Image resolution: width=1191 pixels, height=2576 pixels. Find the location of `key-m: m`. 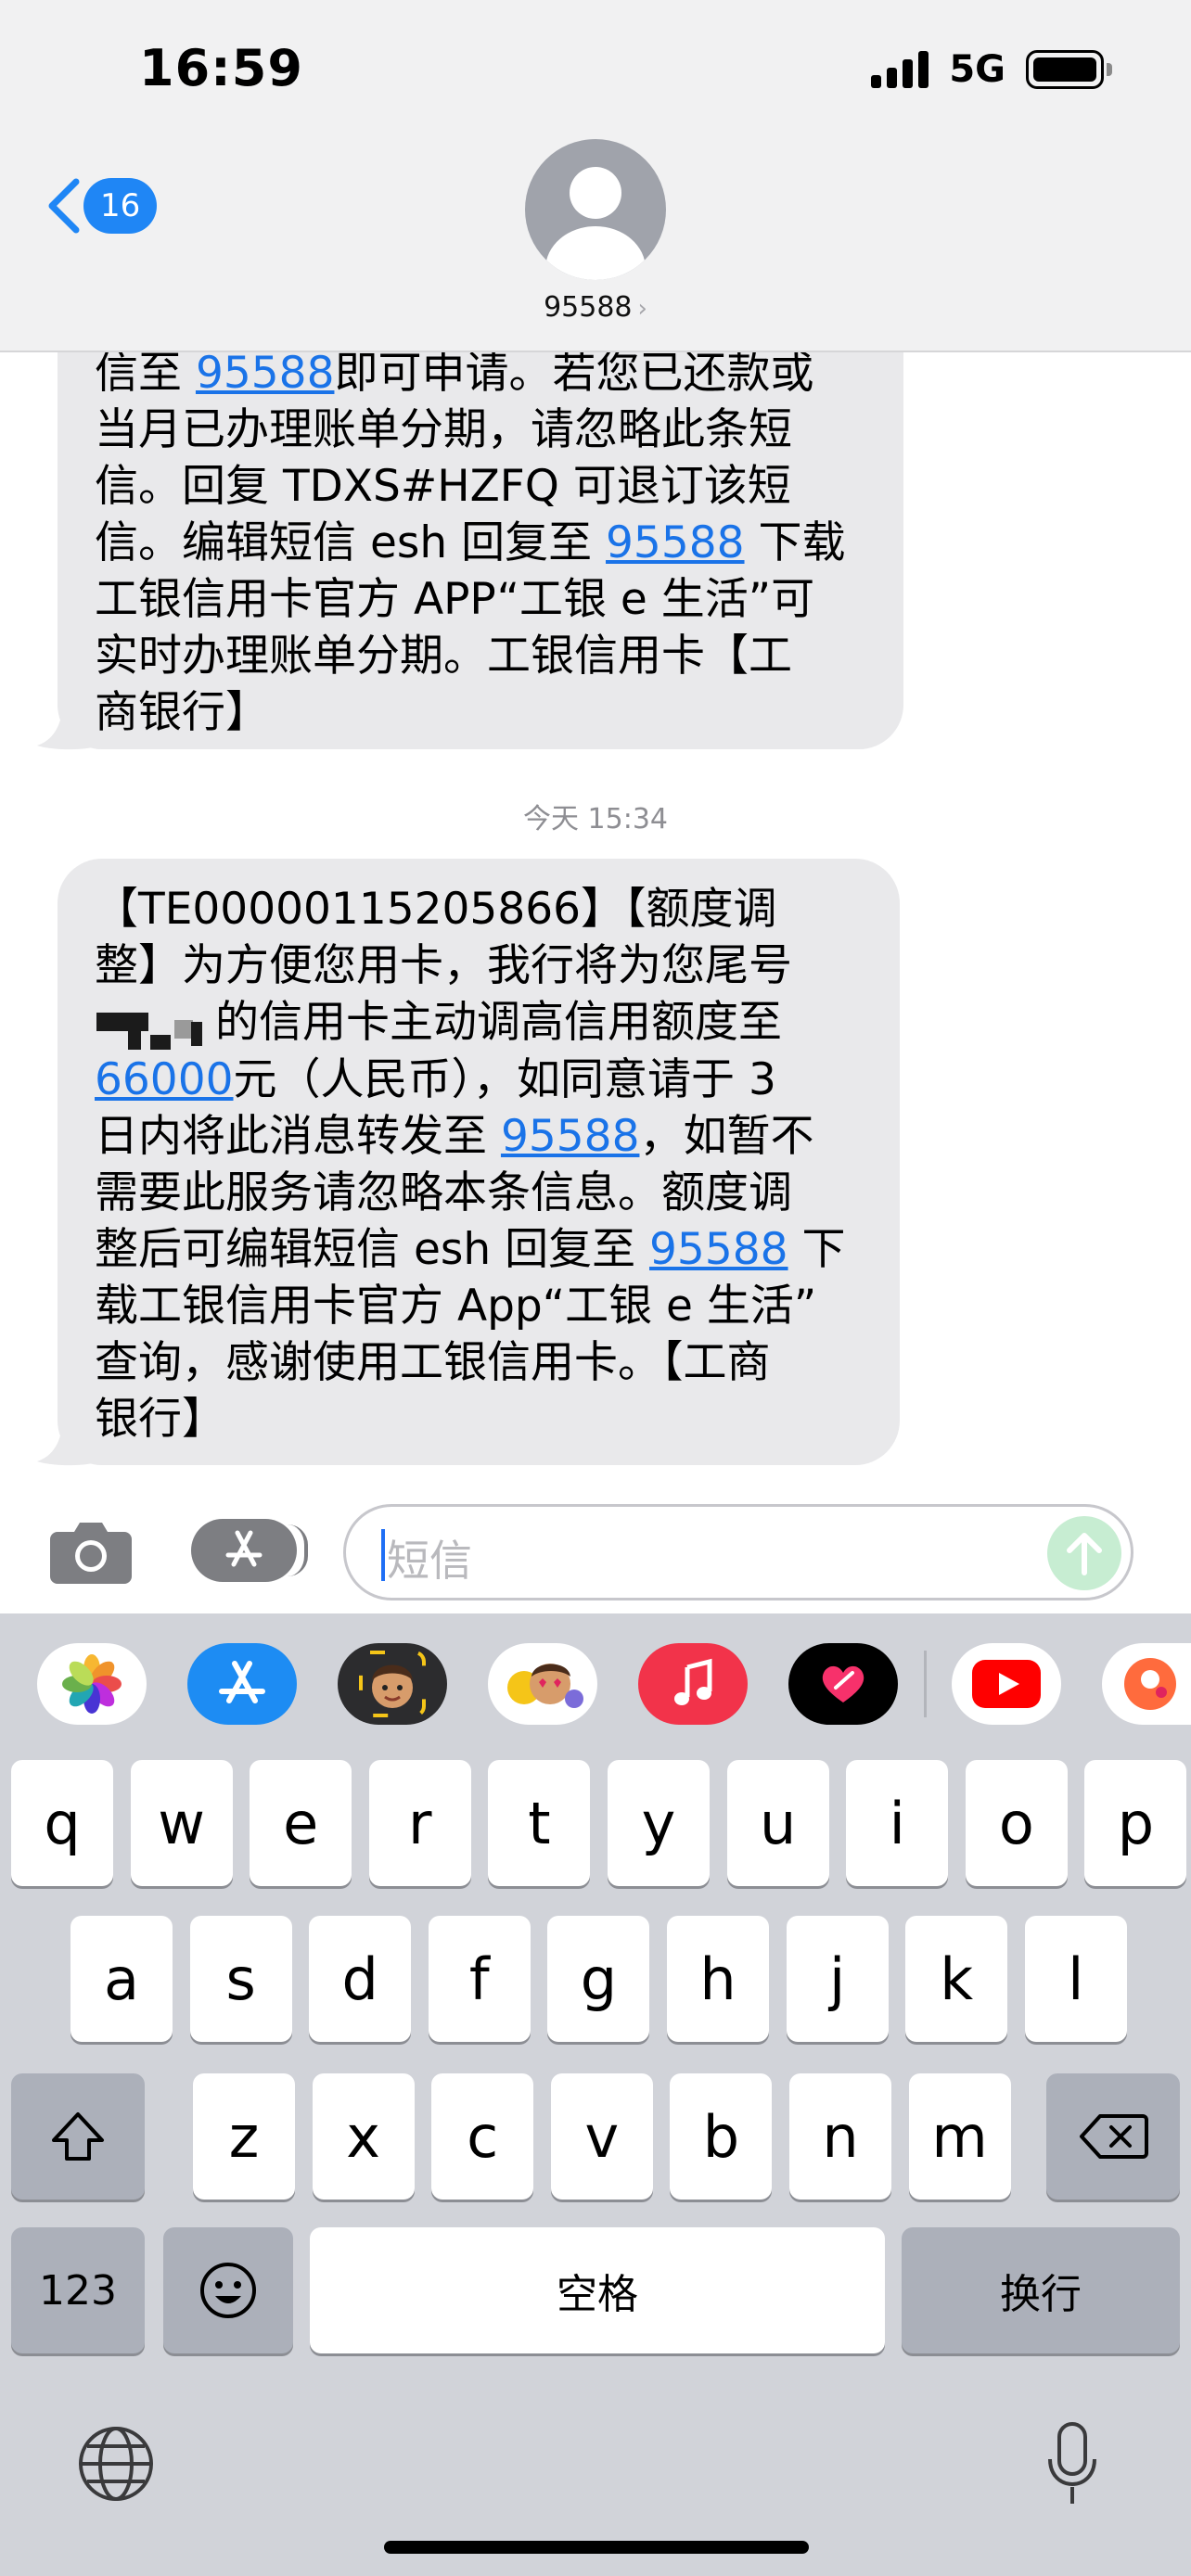

key-m: m is located at coordinates (959, 2137).